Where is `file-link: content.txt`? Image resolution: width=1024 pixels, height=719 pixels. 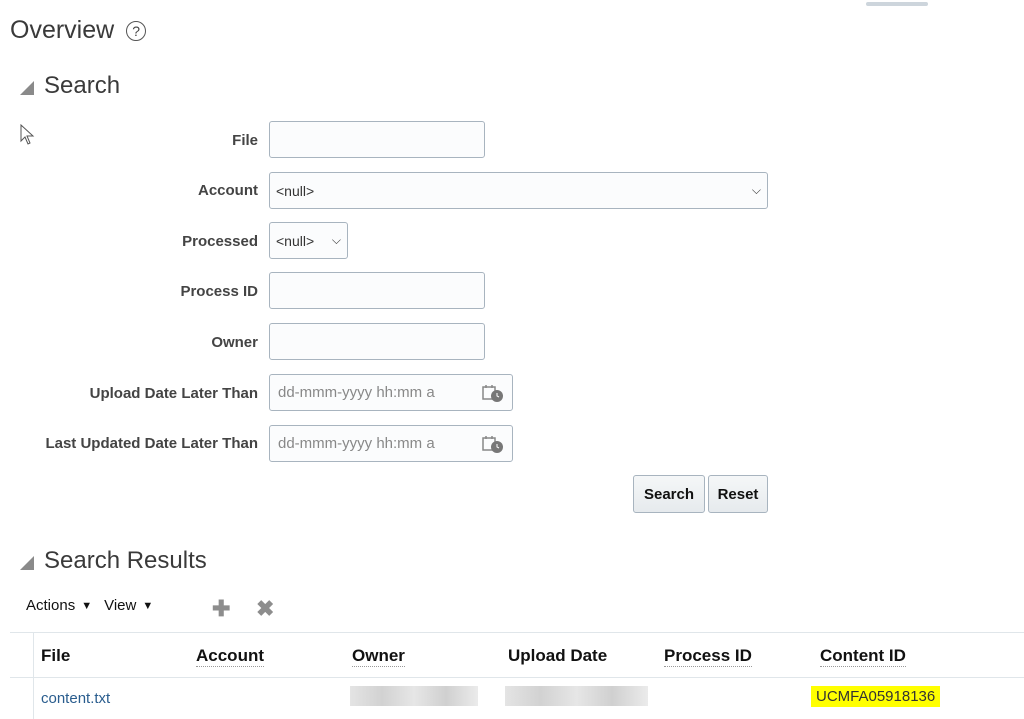
file-link: content.txt is located at coordinates (75, 698).